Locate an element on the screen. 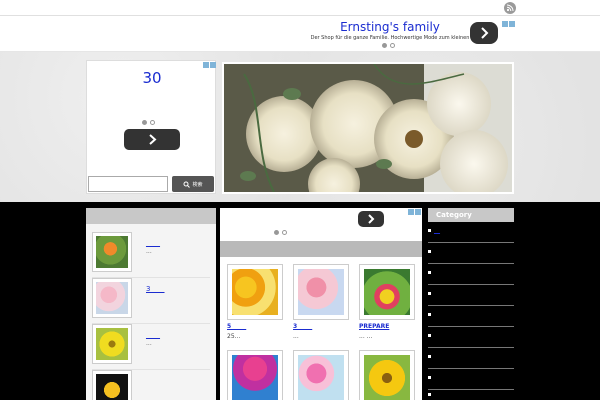 The width and height of the screenshot is (600, 400). section-header-bar is located at coordinates (321, 249).